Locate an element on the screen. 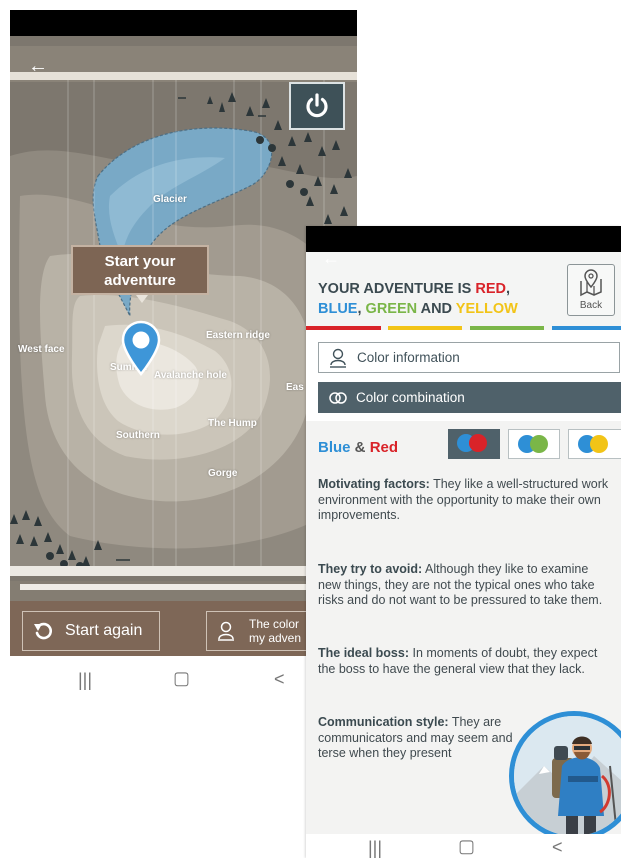 Image resolution: width=621 pixels, height=858 pixels. tooltip-pointer is located at coordinates (142, 299).